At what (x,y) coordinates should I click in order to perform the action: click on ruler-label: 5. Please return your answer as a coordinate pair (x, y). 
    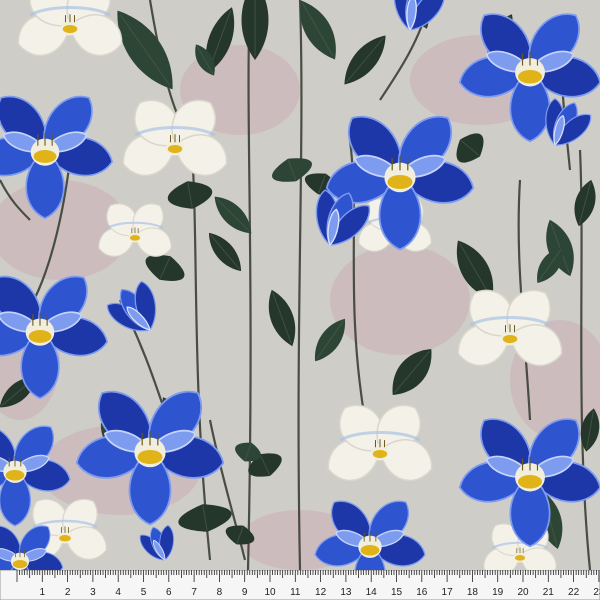
    Looking at the image, I should click on (144, 592).